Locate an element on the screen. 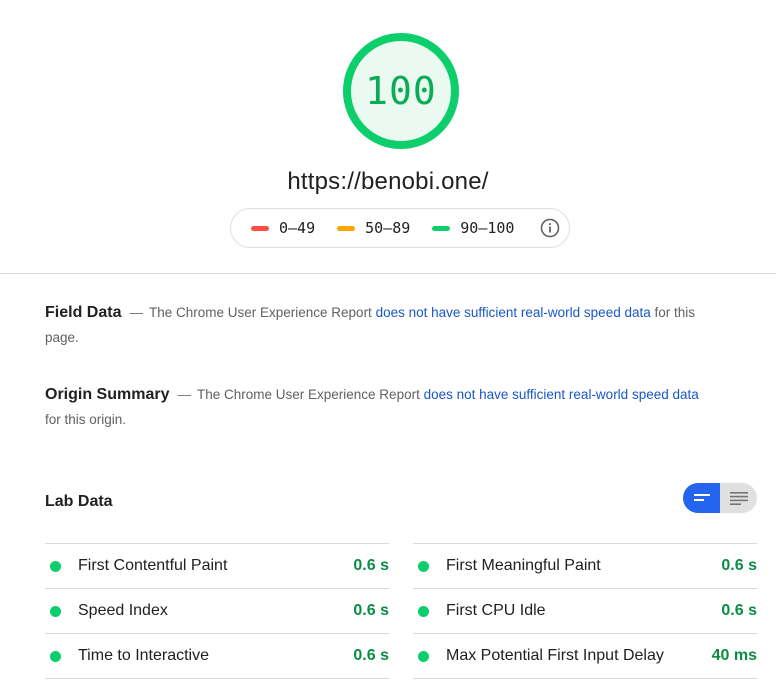 The width and height of the screenshot is (776, 697). metric-row: Max Potential First Input Delay 40 ms is located at coordinates (585, 656).